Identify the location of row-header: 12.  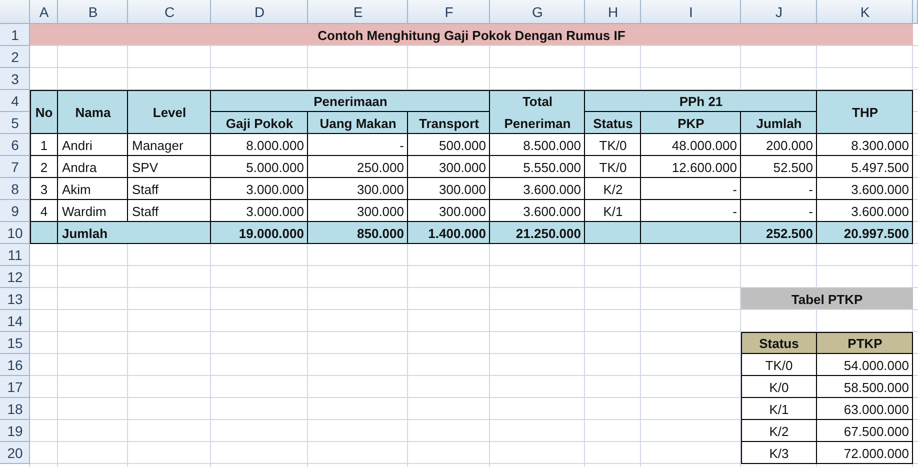
(15, 277).